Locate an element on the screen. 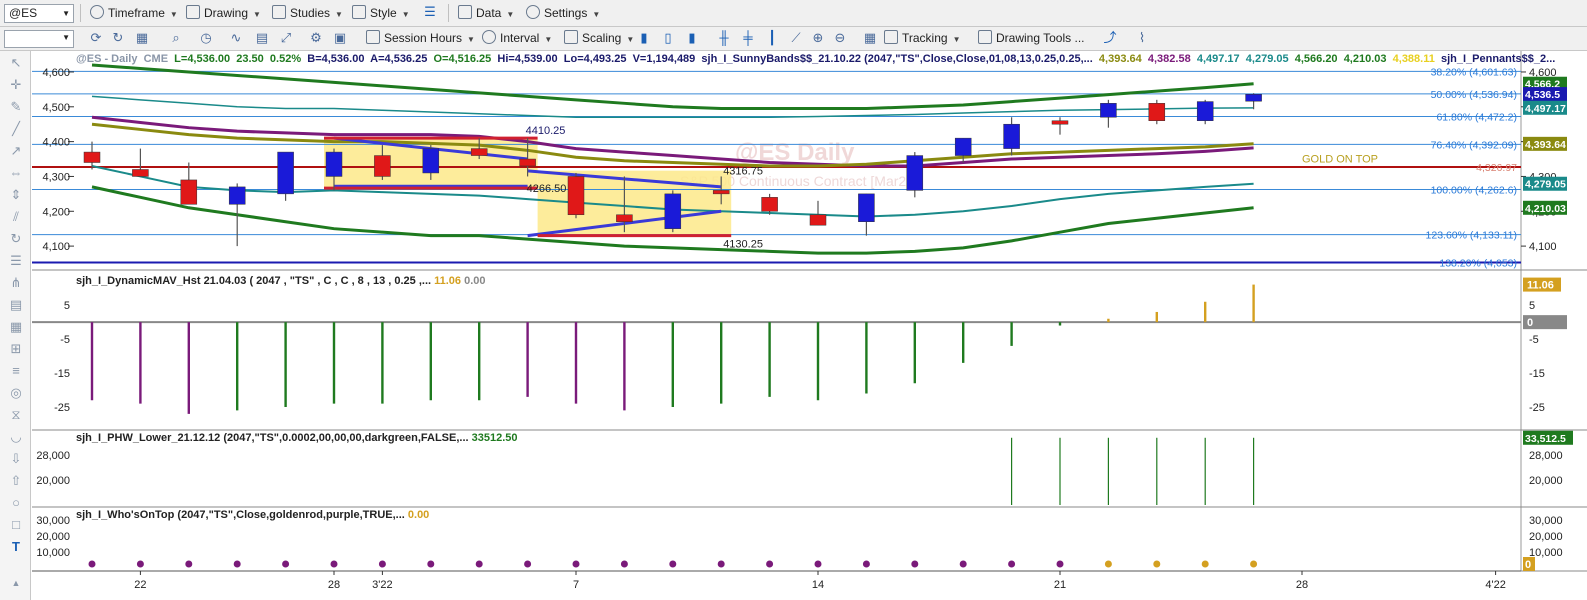 The height and width of the screenshot is (600, 1587). status-change: 23.50 is located at coordinates (250, 59).